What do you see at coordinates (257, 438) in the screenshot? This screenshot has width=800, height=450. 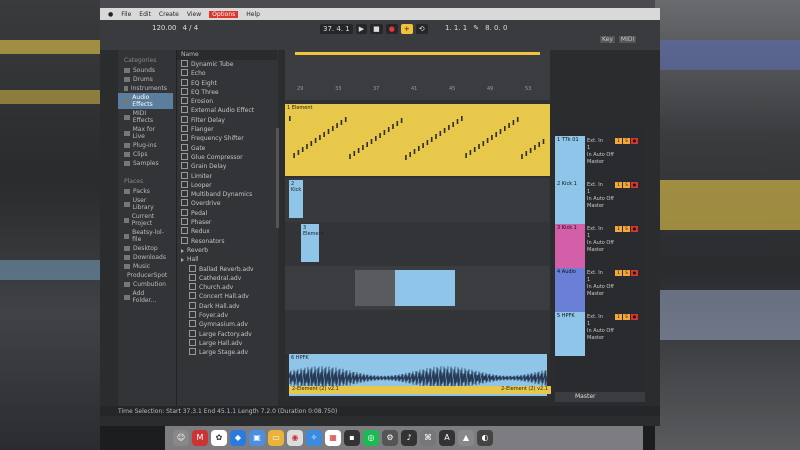 I see `app-icon: ▣` at bounding box center [257, 438].